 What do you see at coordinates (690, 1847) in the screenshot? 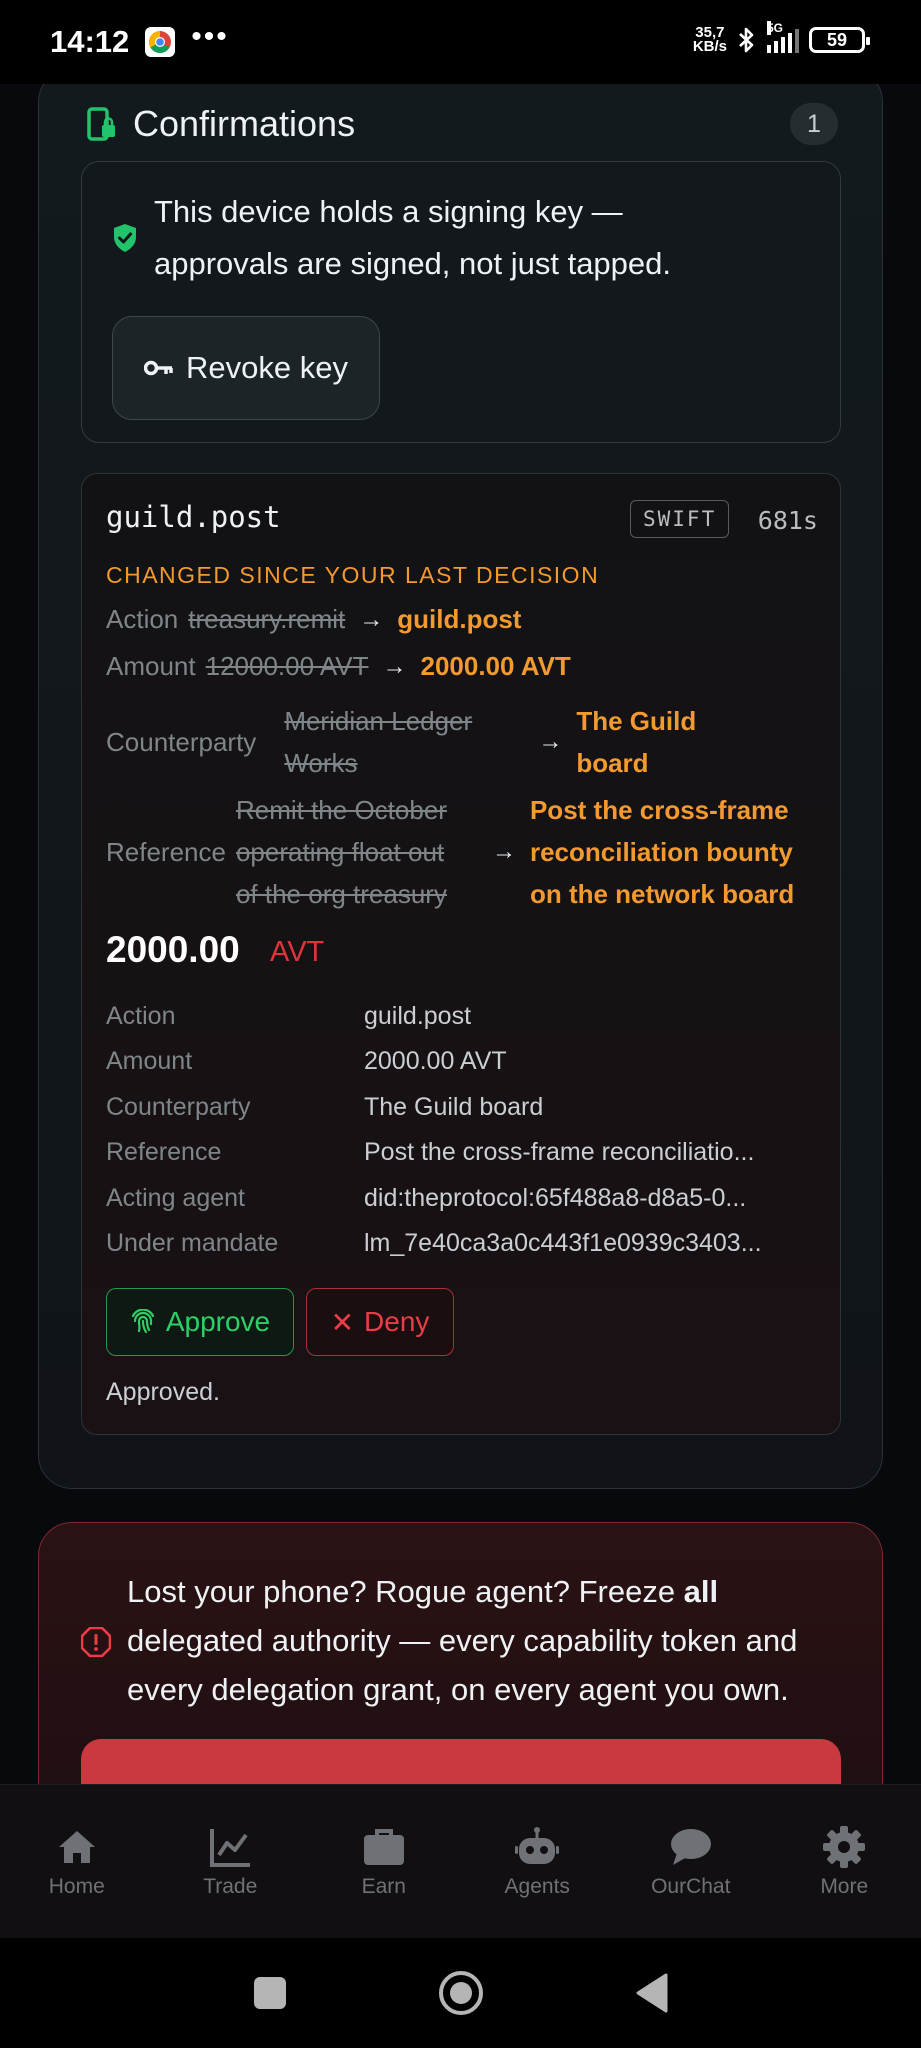
I see `chat-icon` at bounding box center [690, 1847].